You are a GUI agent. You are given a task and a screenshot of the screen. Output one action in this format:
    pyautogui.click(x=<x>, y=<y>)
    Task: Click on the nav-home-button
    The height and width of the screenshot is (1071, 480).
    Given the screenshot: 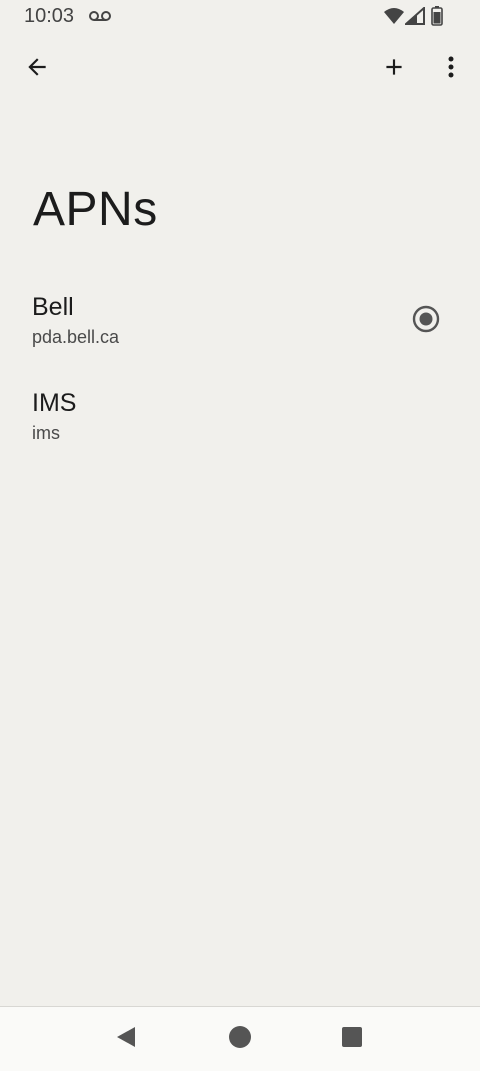 What is the action you would take?
    pyautogui.click(x=240, y=1039)
    